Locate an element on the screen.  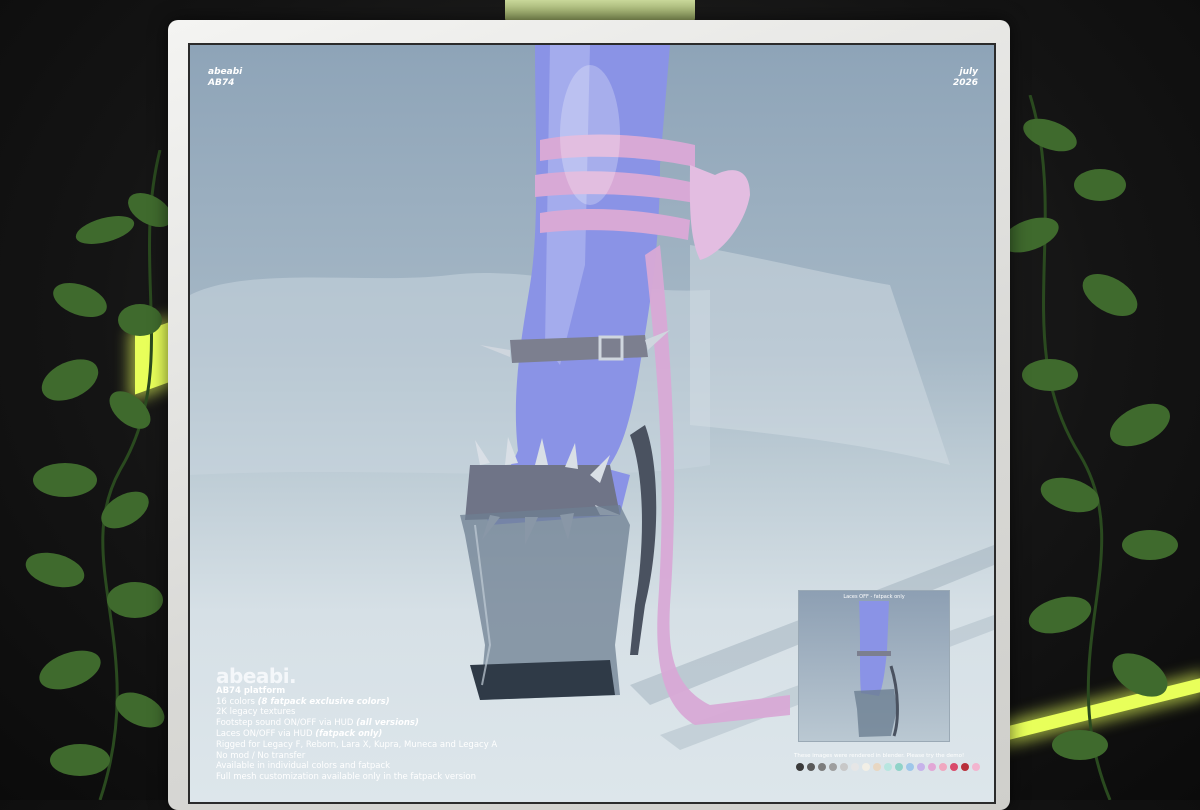
detail-text: 16 colors is located at coordinates (237, 701).